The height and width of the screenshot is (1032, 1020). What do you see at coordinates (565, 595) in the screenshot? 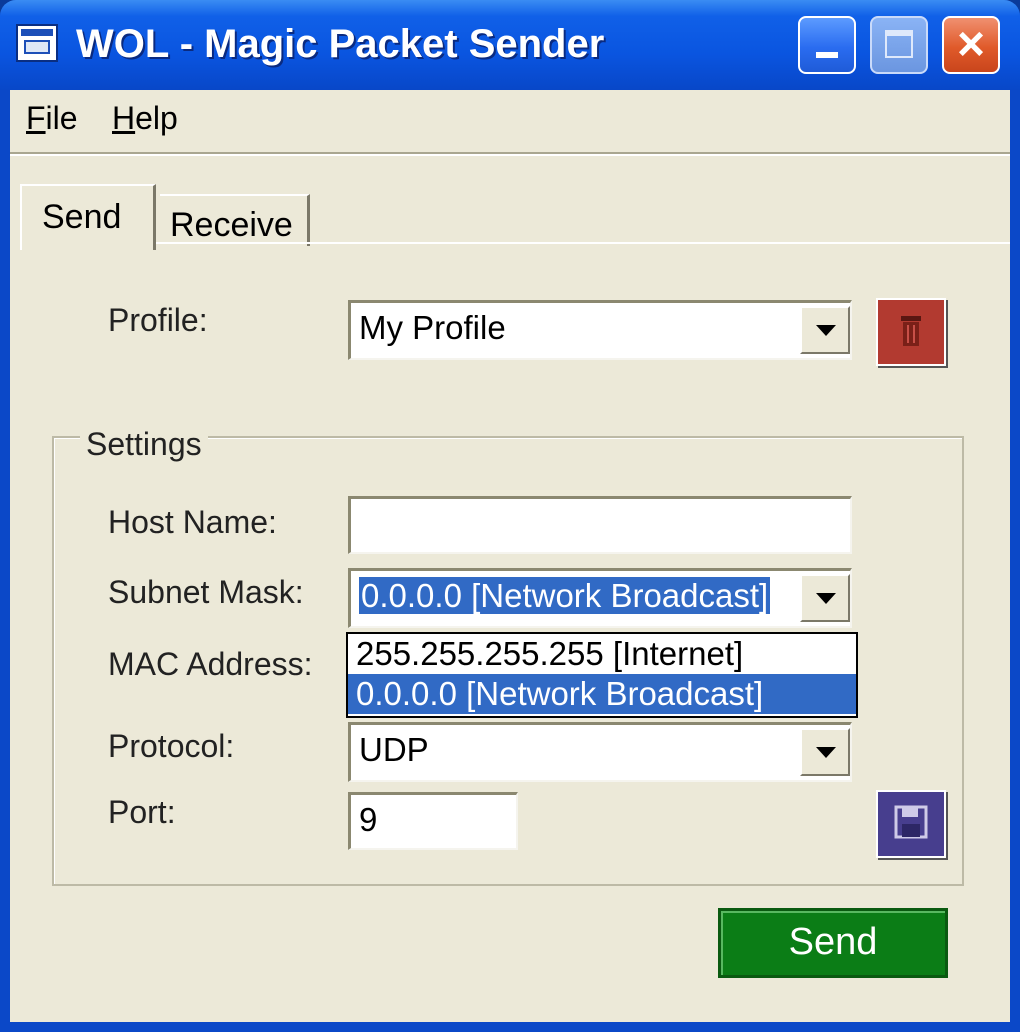
I see `subnet-mask-value: 0.0.0.0 [Network Broadcast]` at bounding box center [565, 595].